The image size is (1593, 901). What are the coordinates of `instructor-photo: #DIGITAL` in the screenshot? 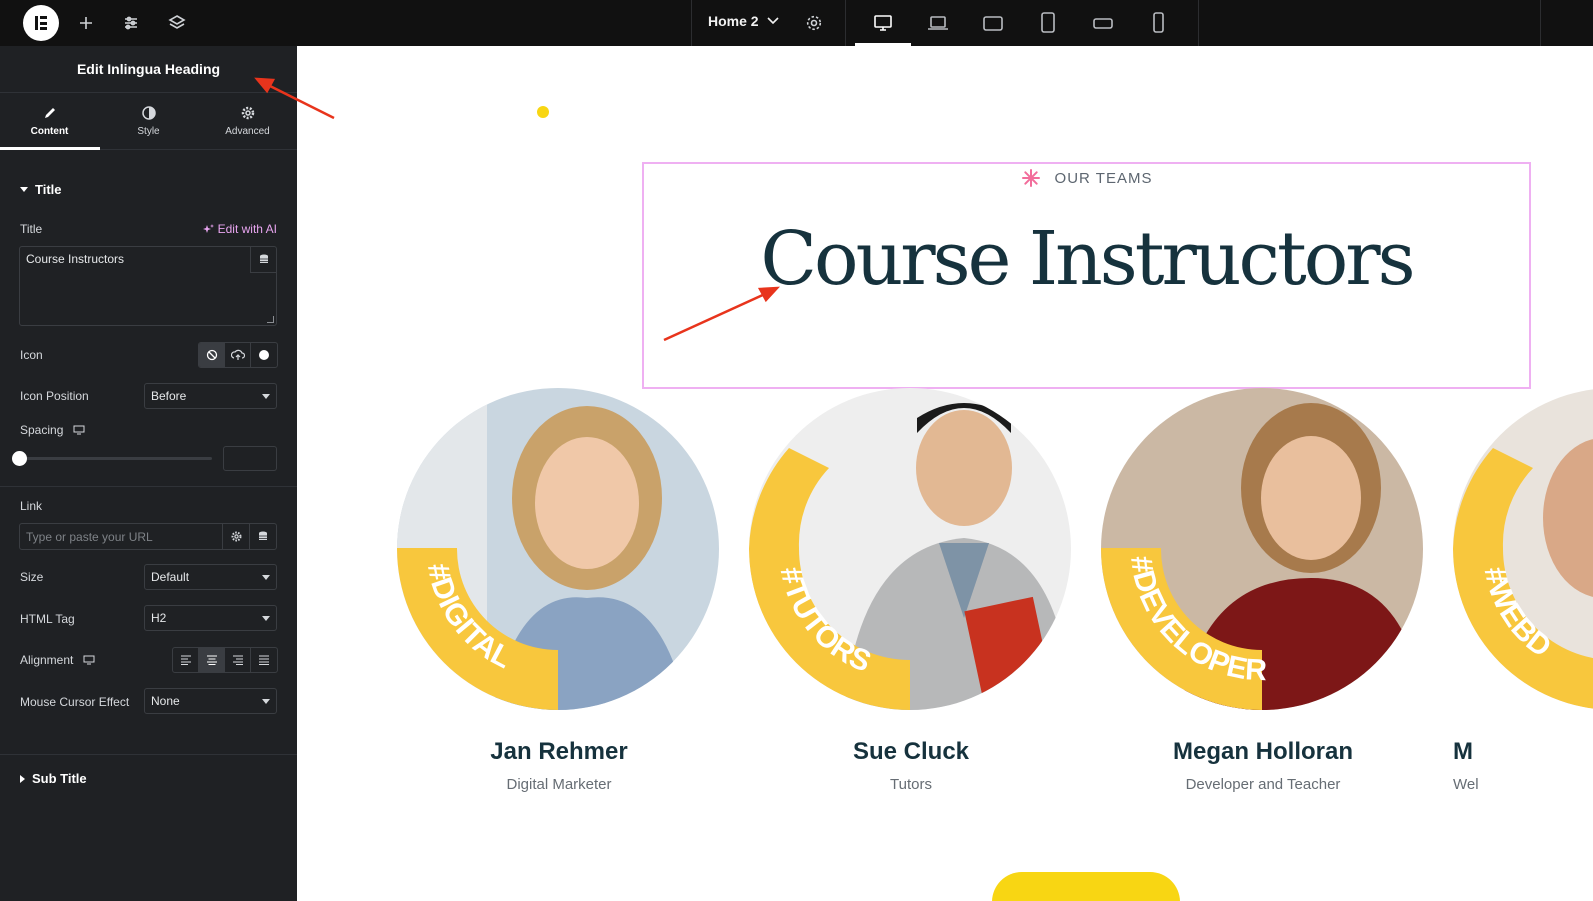 It's located at (558, 549).